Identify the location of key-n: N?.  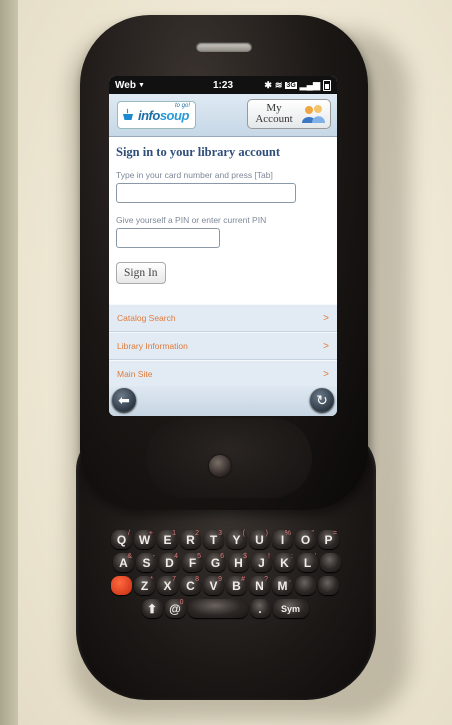
(259, 585).